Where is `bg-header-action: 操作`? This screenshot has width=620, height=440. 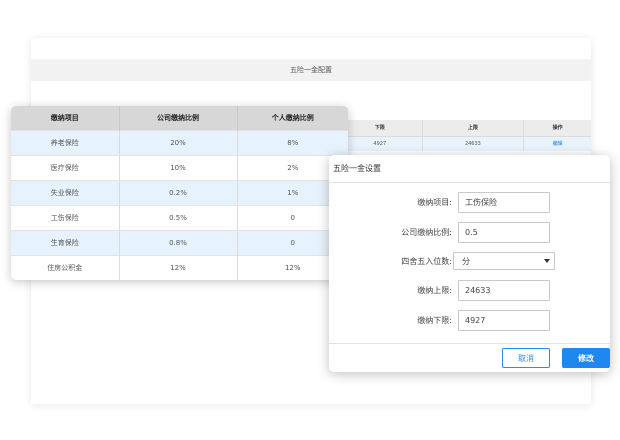 bg-header-action: 操作 is located at coordinates (557, 128).